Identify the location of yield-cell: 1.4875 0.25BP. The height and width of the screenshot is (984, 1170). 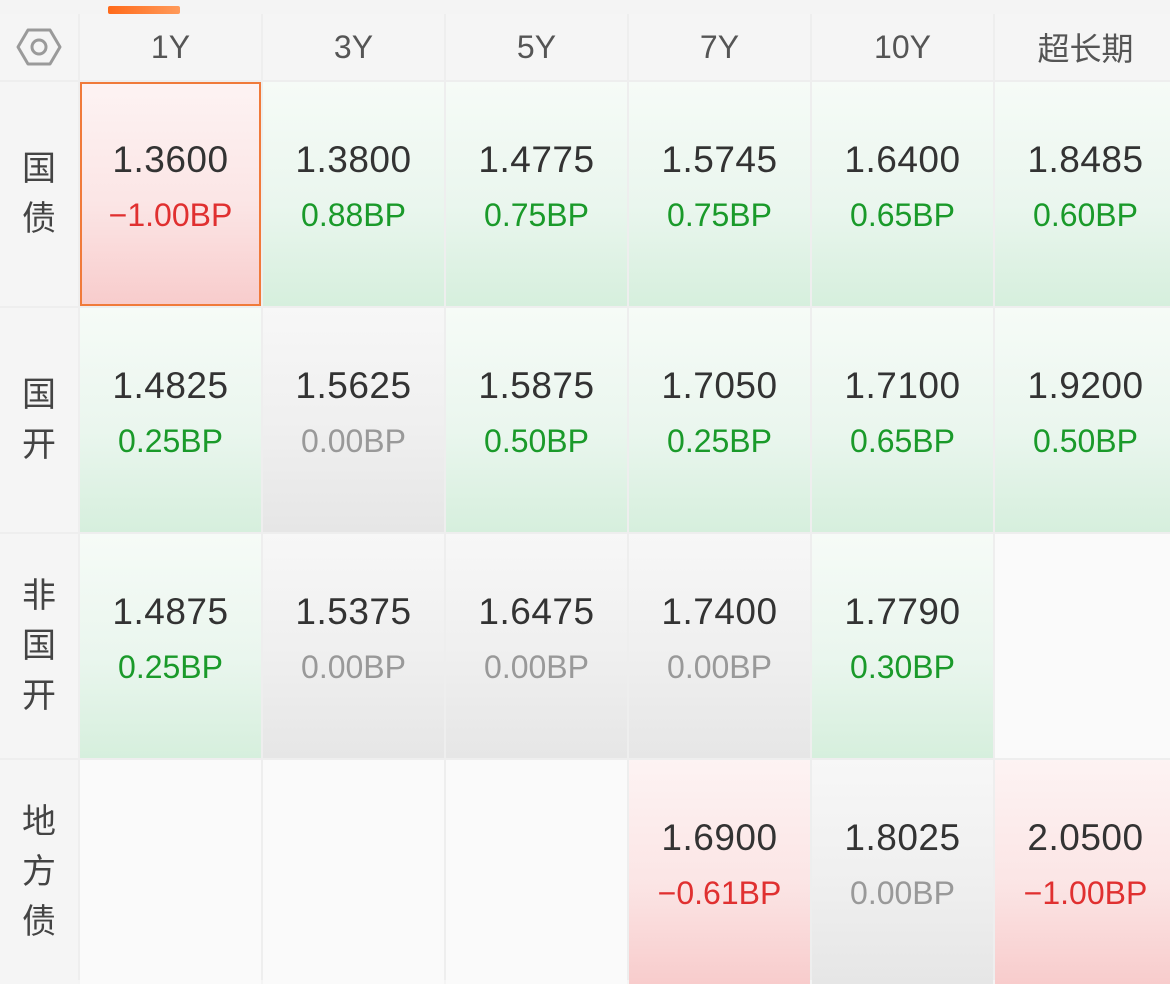
(170, 646).